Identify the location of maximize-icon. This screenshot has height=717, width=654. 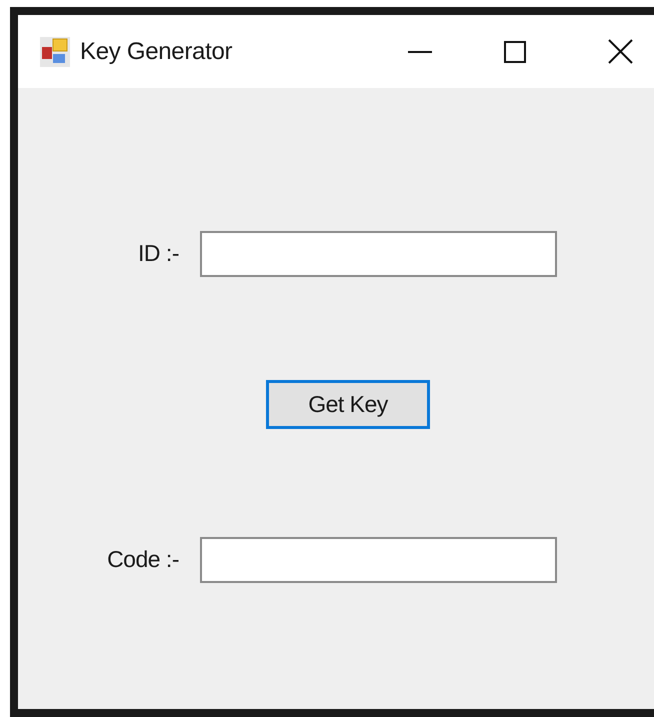
(515, 51).